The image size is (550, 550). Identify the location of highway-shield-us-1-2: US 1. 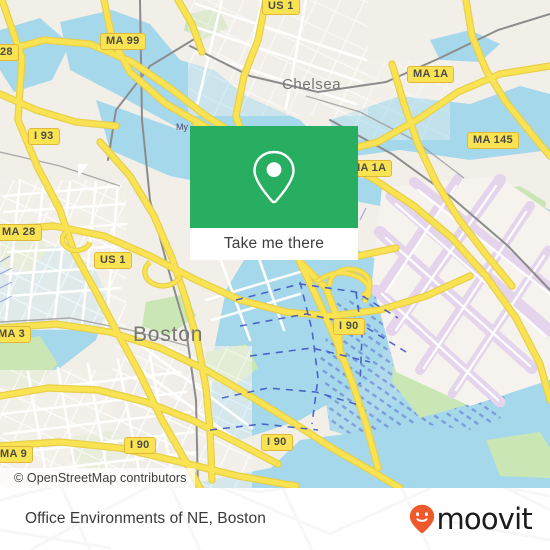
(113, 260).